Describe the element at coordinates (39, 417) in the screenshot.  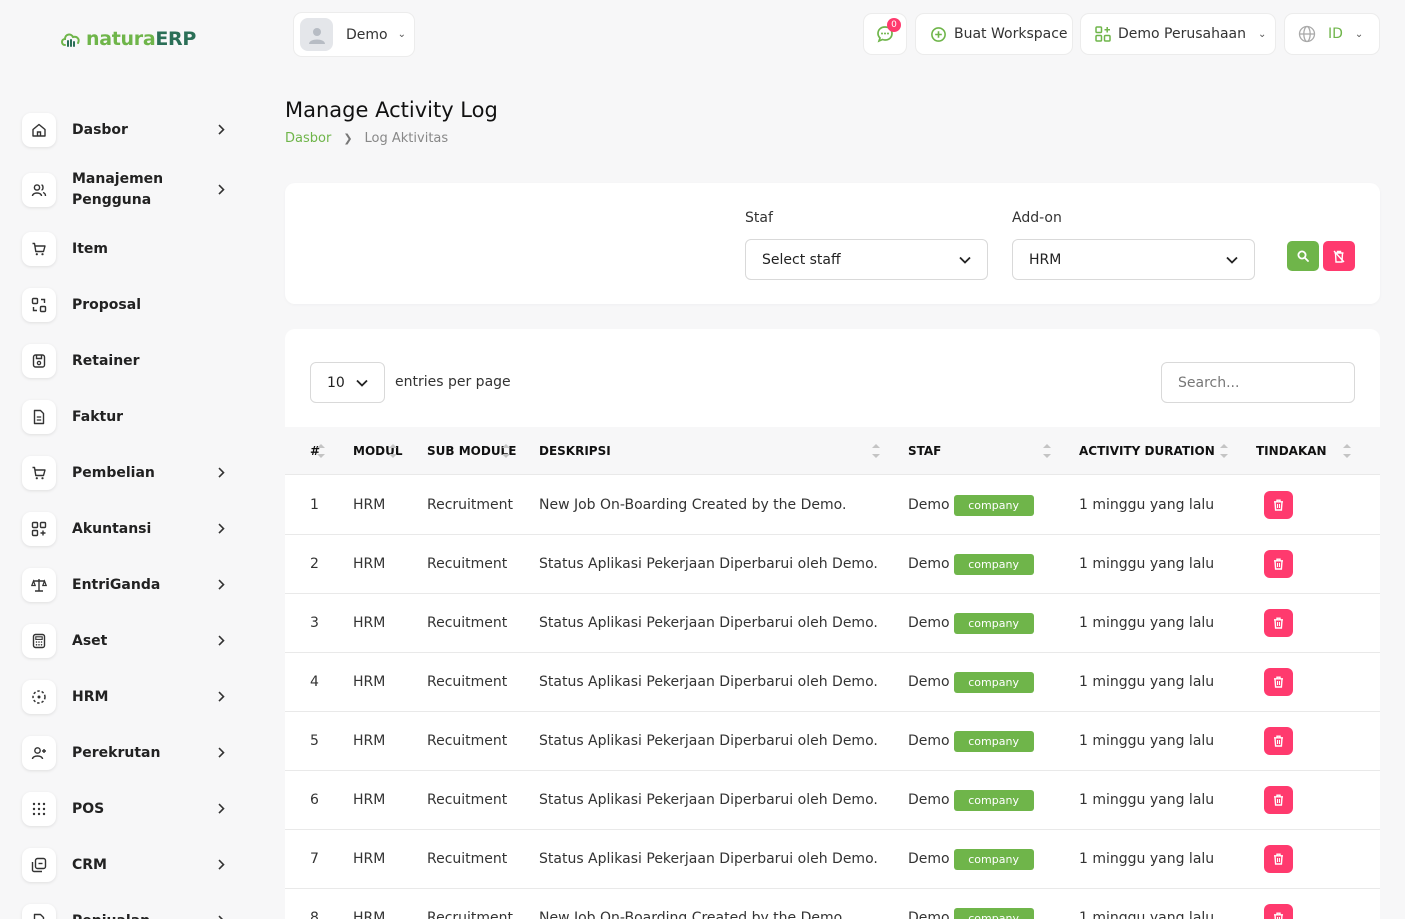
I see `file-icon` at that location.